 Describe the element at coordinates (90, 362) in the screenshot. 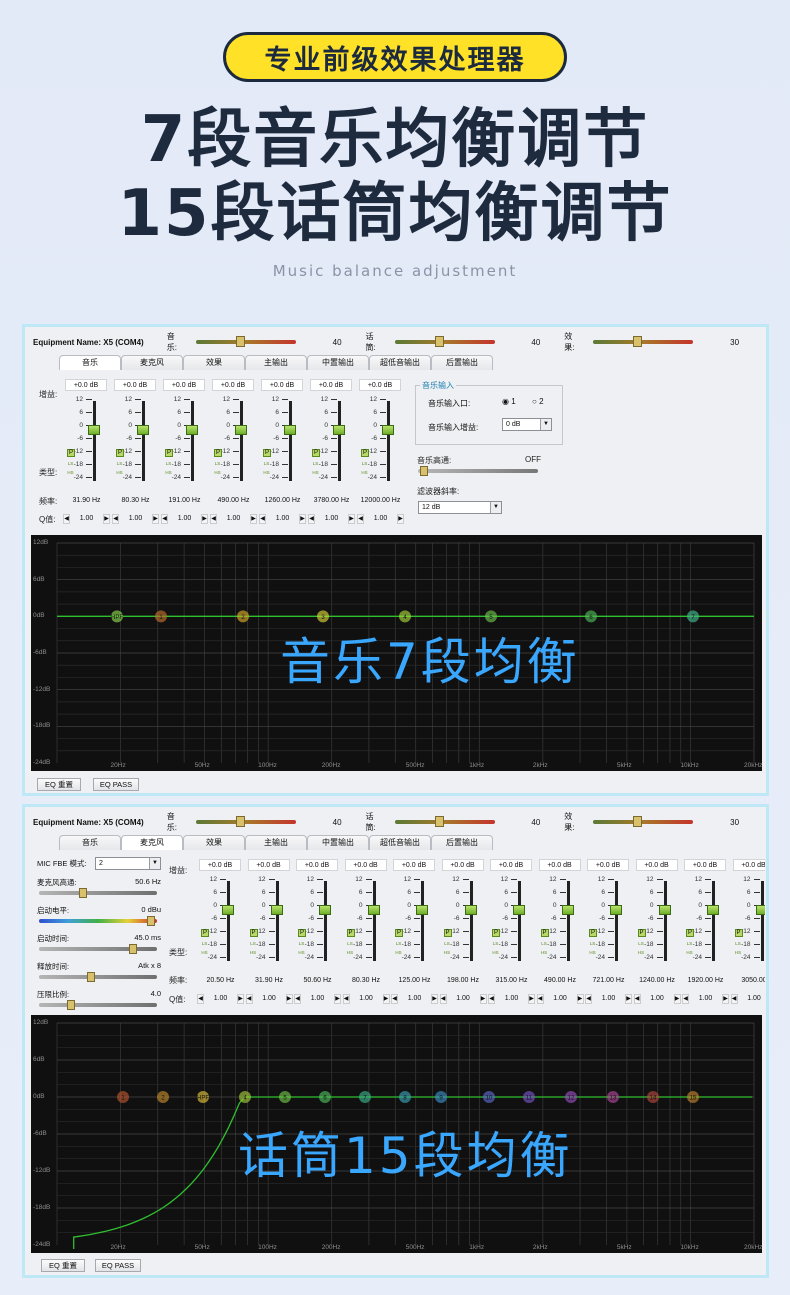

I see `tab-music: 音乐` at that location.